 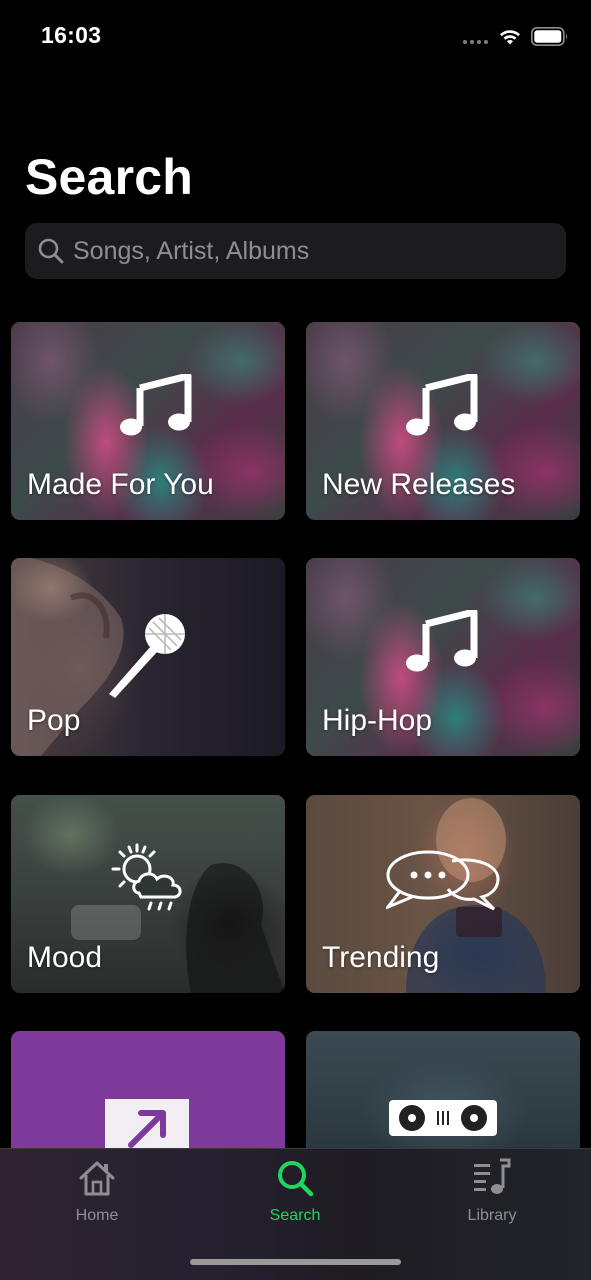 I want to click on category-tile-pop: Pop, so click(x=148, y=657).